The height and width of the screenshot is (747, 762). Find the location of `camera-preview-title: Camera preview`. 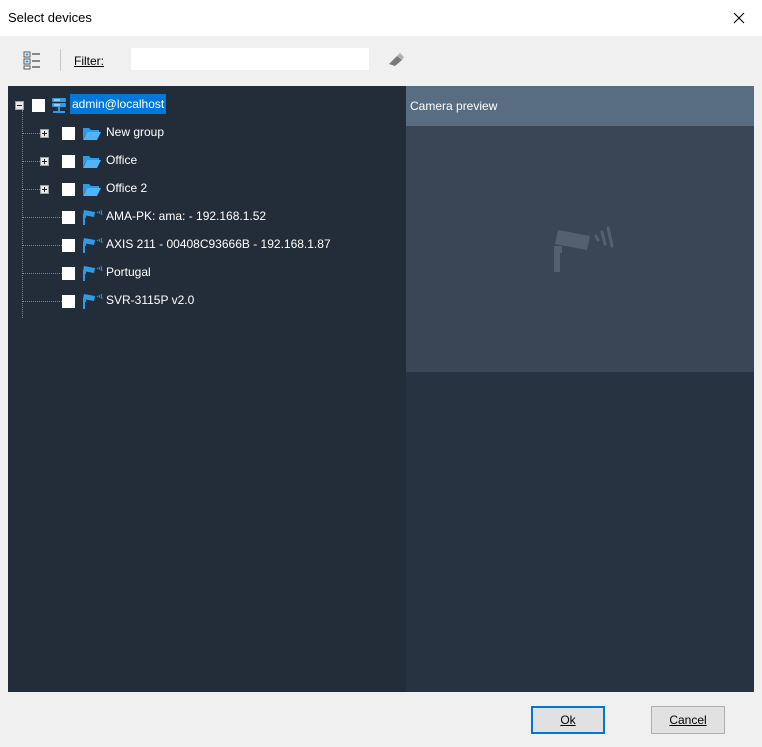

camera-preview-title: Camera preview is located at coordinates (454, 106).